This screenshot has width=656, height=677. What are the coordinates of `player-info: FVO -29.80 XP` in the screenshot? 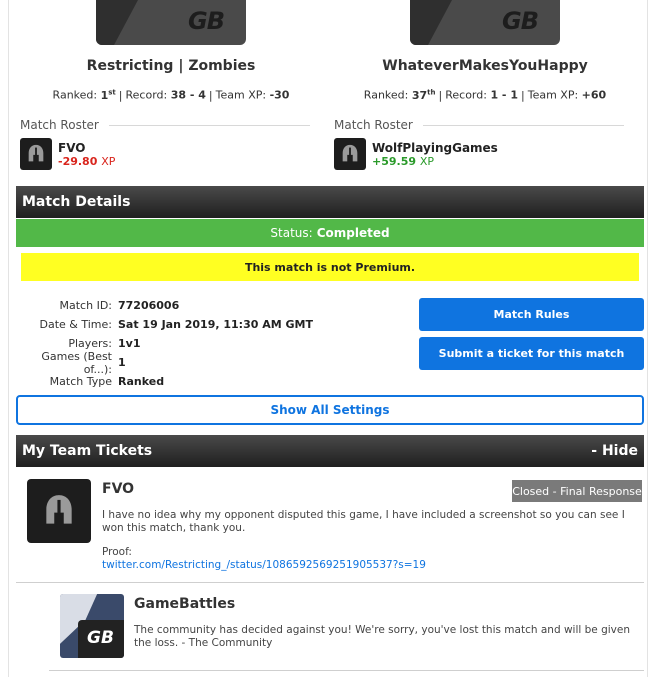 It's located at (86, 154).